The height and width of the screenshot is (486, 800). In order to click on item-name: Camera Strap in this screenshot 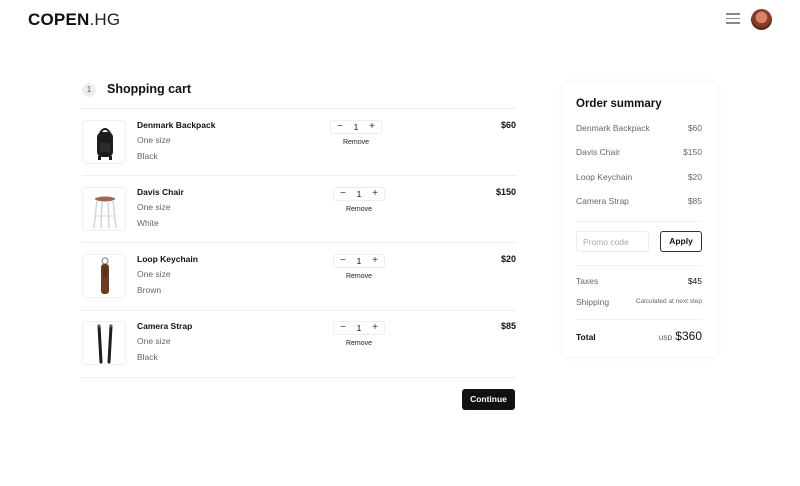, I will do `click(165, 326)`.